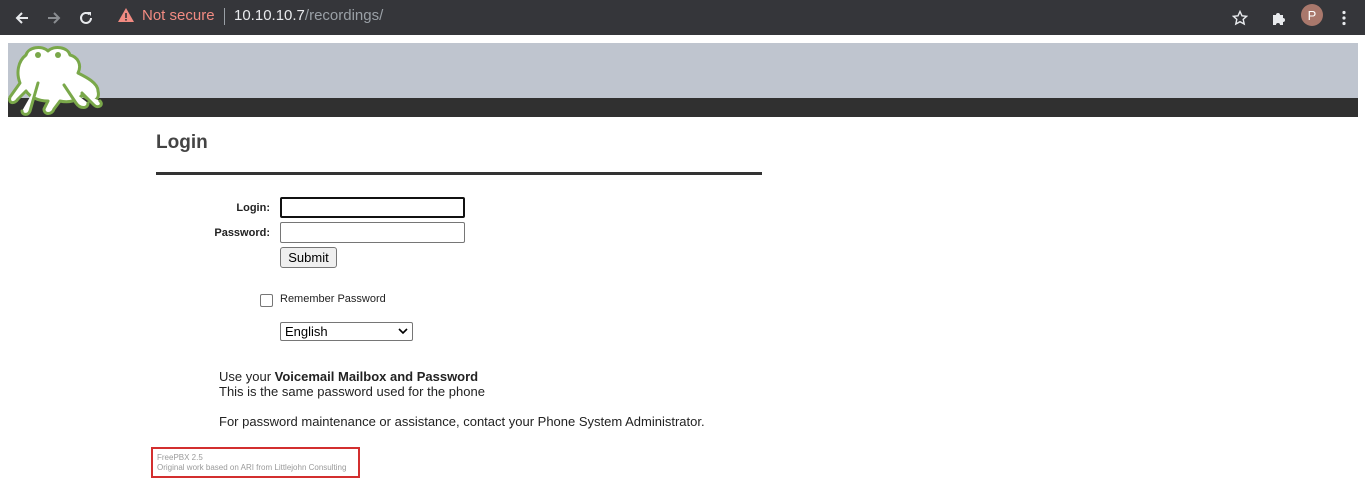 This screenshot has height=489, width=1365. I want to click on page-header, so click(683, 80).